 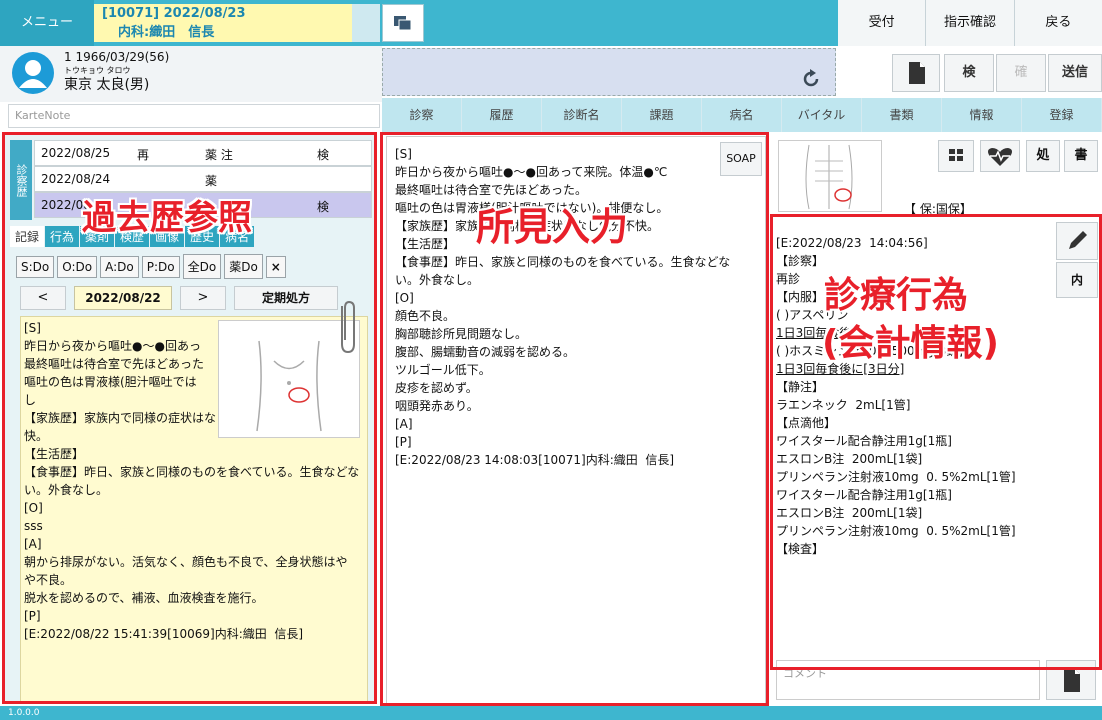 I want to click on document-icon, so click(x=917, y=73).